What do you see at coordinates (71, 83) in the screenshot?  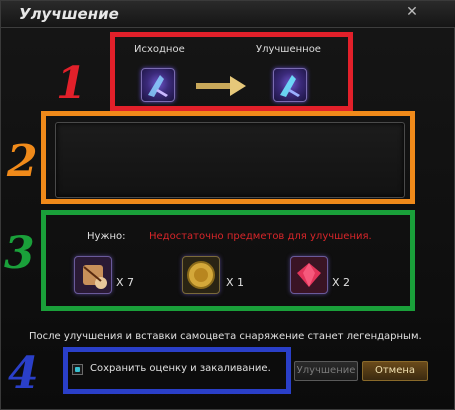 I see `annotation-number-1: 1` at bounding box center [71, 83].